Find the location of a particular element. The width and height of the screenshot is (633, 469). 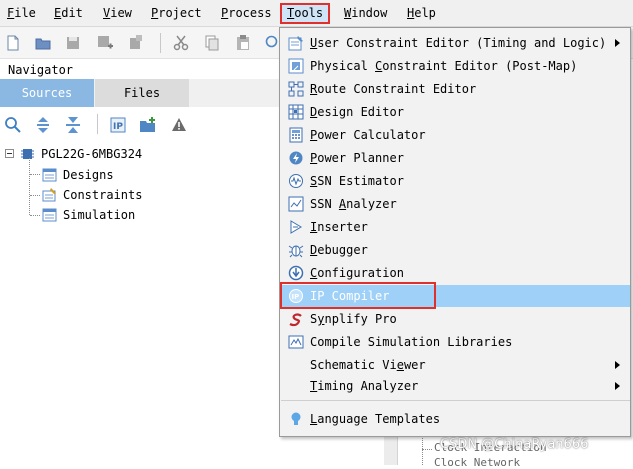

cut-icon is located at coordinates (181, 43).